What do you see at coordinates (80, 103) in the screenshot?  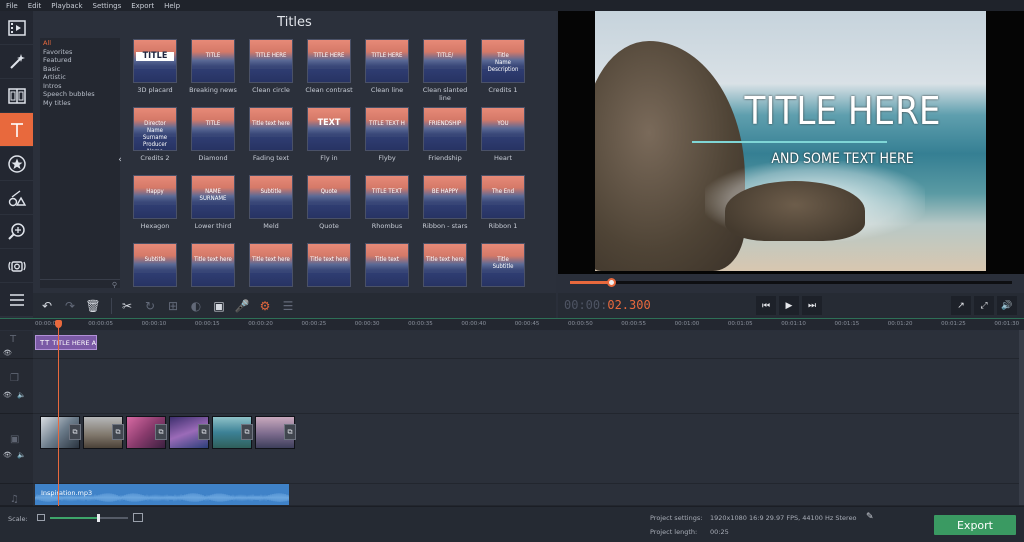 I see `category-my-titles: My titles` at bounding box center [80, 103].